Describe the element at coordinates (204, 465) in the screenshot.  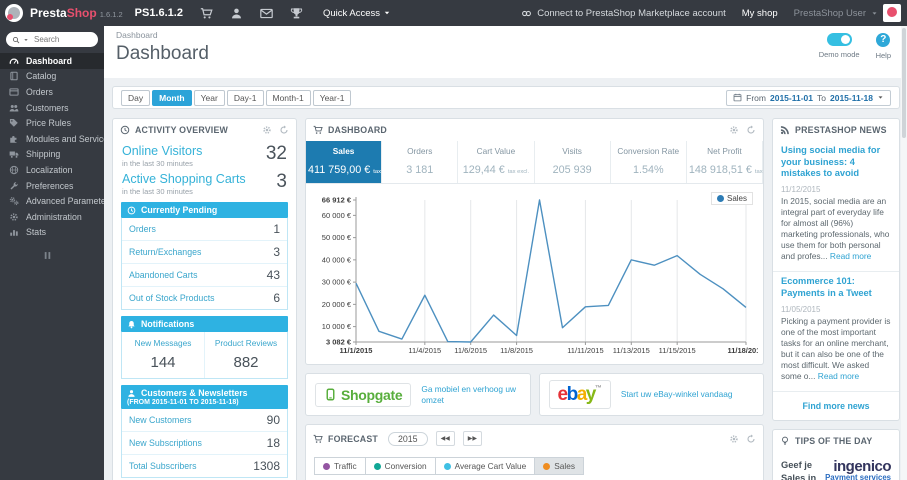
I see `table-row: Total Subscribers 1308` at that location.